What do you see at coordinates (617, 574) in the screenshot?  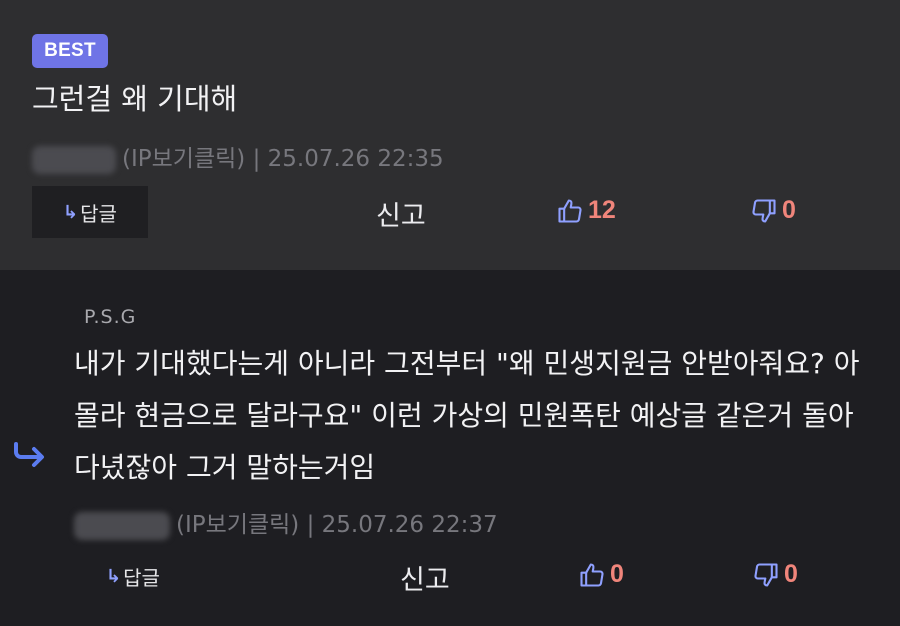 I see `upvote-count: 0` at bounding box center [617, 574].